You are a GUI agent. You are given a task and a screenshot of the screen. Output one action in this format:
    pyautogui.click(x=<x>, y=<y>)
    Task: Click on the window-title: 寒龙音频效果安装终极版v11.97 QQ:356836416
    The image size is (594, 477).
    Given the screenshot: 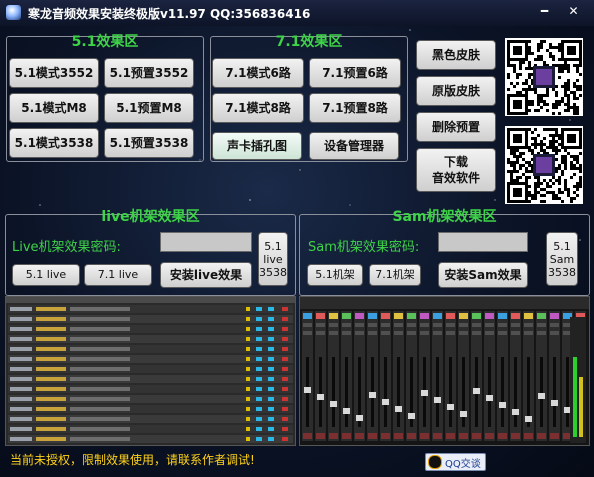 What is the action you would take?
    pyautogui.click(x=169, y=14)
    